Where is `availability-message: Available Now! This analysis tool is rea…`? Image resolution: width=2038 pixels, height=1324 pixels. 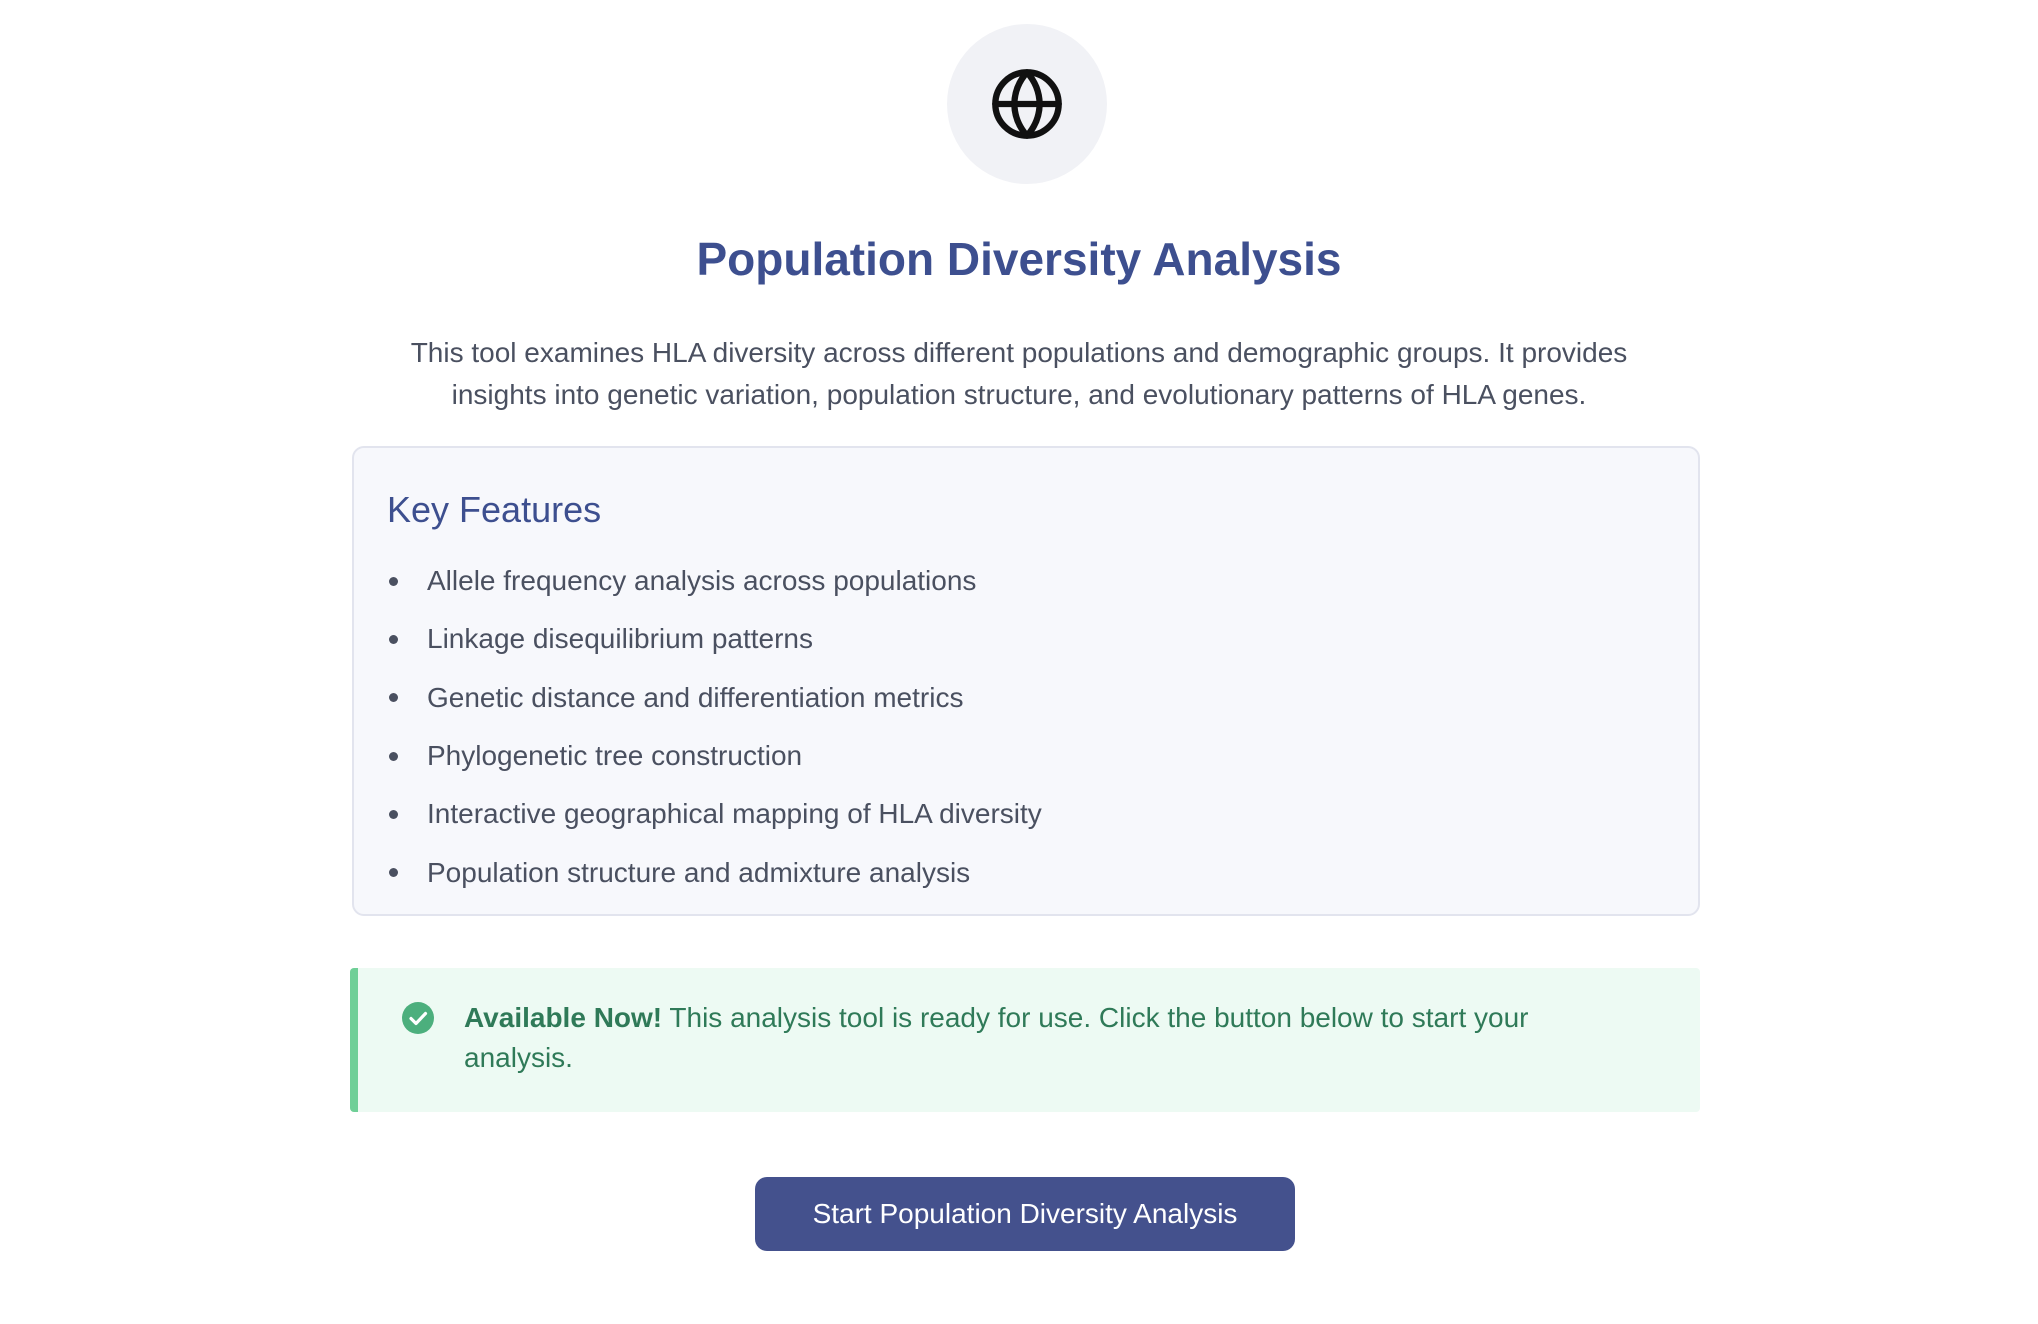 availability-message: Available Now! This analysis tool is rea… is located at coordinates (1044, 1038).